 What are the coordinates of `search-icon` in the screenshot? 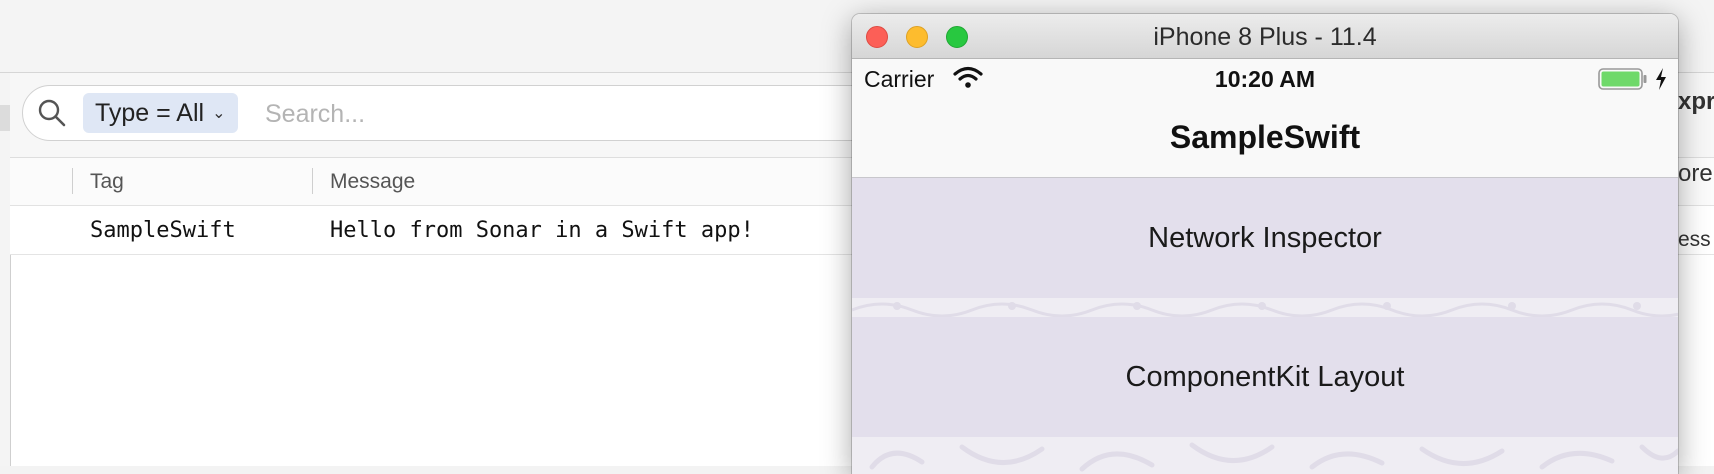 It's located at (52, 113).